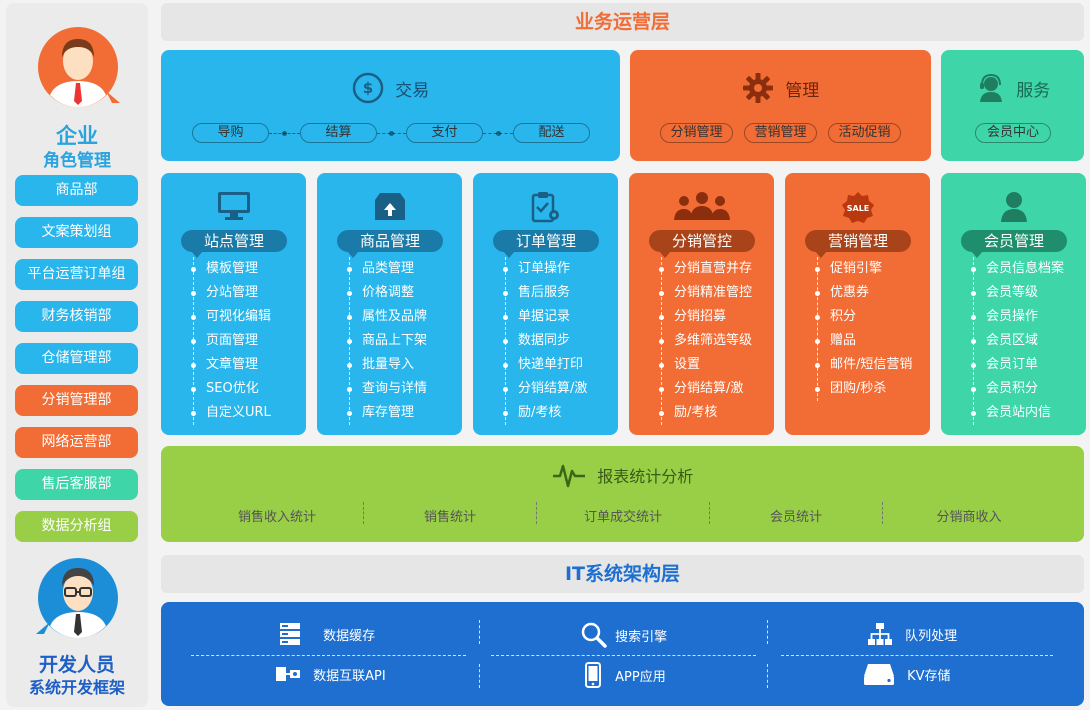  I want to click on hierarchy-icon, so click(880, 634).